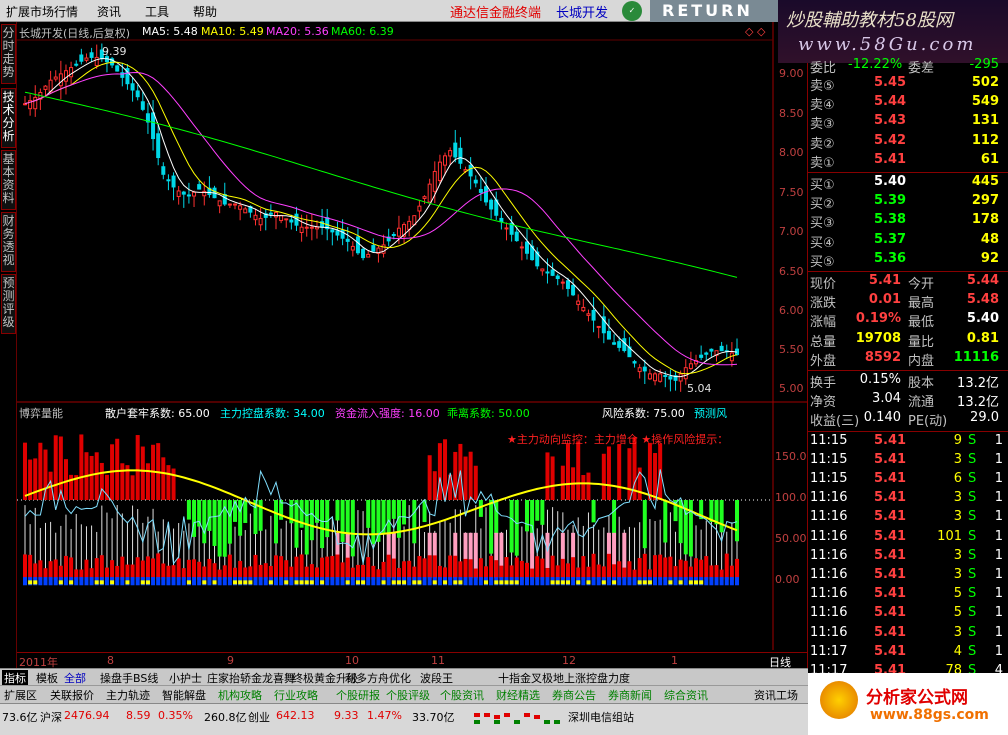 The height and width of the screenshot is (735, 1008). What do you see at coordinates (699, 388) in the screenshot?
I see `low-label: 5.04` at bounding box center [699, 388].